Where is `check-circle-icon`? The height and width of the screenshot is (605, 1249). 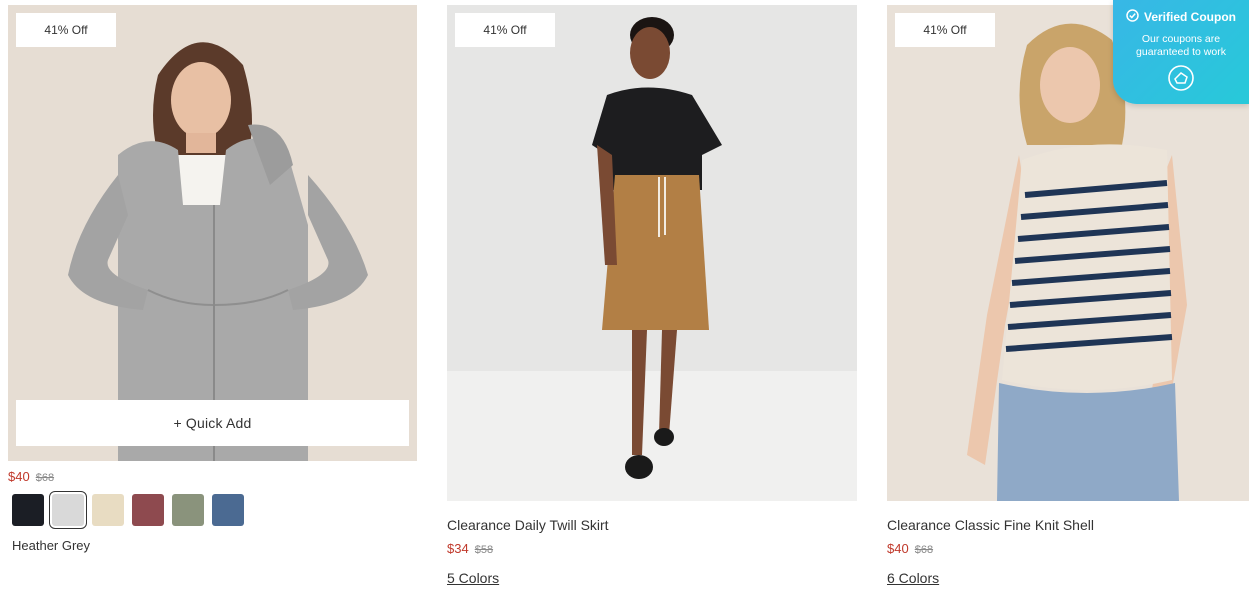
check-circle-icon is located at coordinates (1132, 17).